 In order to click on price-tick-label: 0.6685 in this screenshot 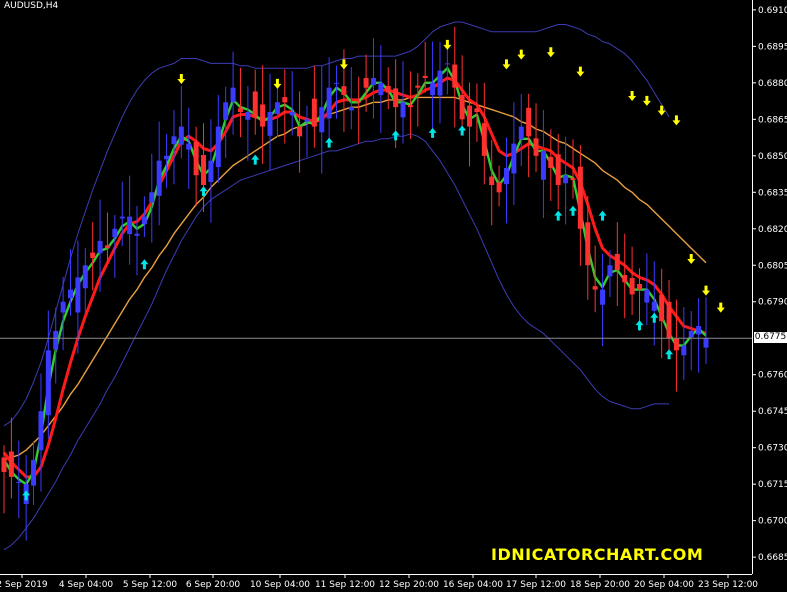, I will do `click(772, 558)`.